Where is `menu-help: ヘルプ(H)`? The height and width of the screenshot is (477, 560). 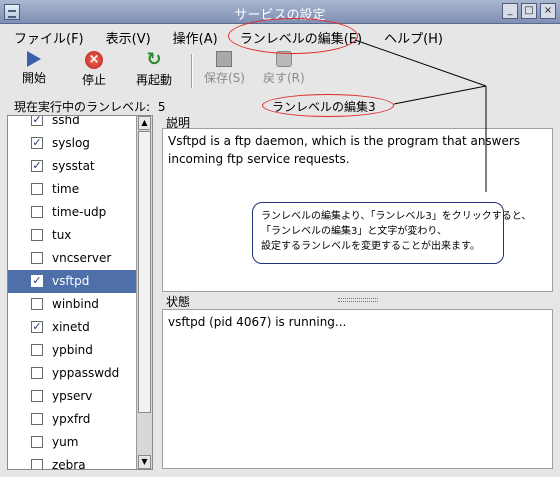 menu-help: ヘルプ(H) is located at coordinates (410, 36).